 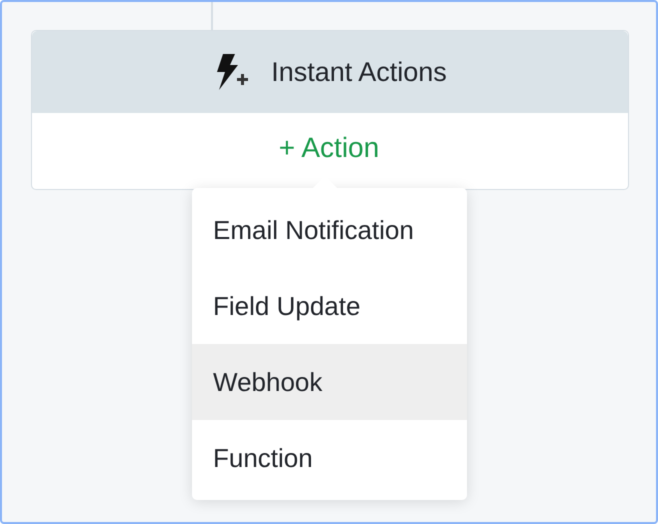 I want to click on menu-item: Function, so click(x=329, y=458).